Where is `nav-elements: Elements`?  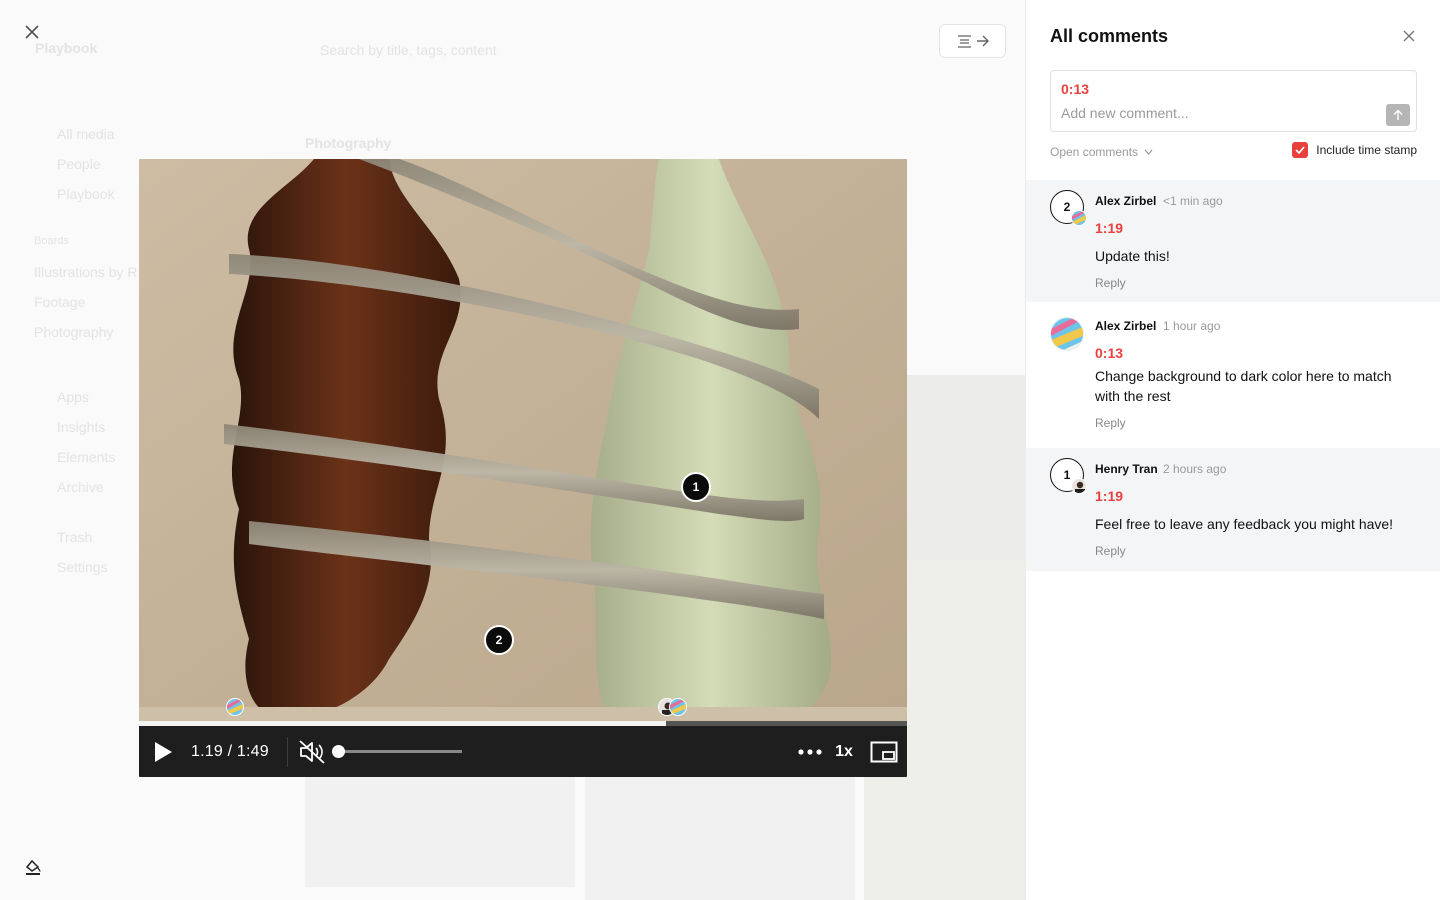
nav-elements: Elements is located at coordinates (86, 457).